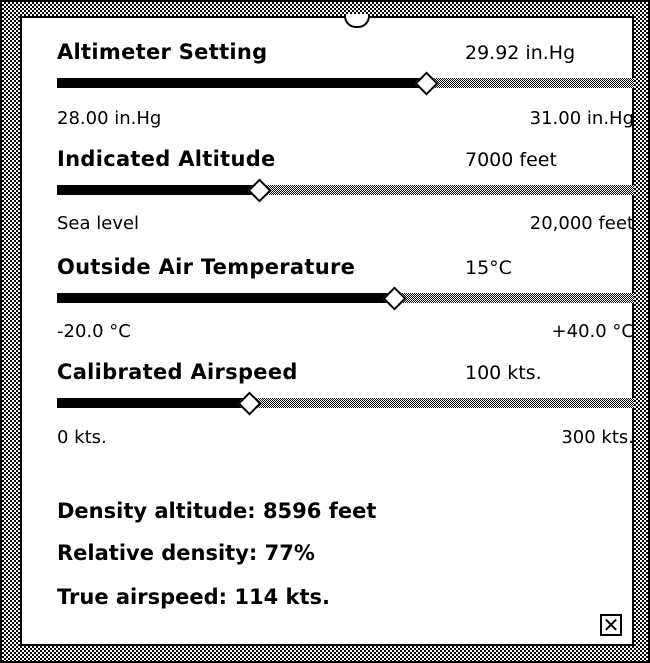 The height and width of the screenshot is (663, 650). I want to click on outside-air-temperature-min: -20.0 °C, so click(94, 331).